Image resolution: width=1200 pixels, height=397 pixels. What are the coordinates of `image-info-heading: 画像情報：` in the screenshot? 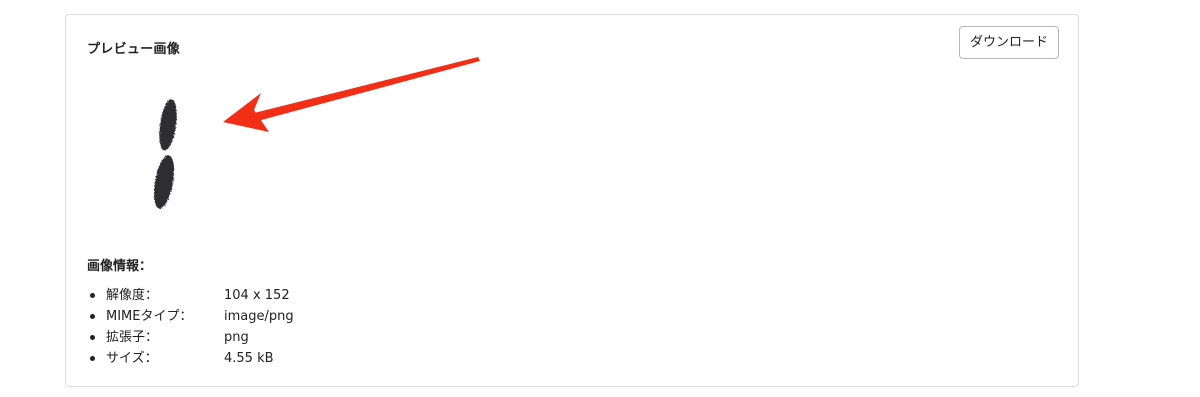 It's located at (120, 266).